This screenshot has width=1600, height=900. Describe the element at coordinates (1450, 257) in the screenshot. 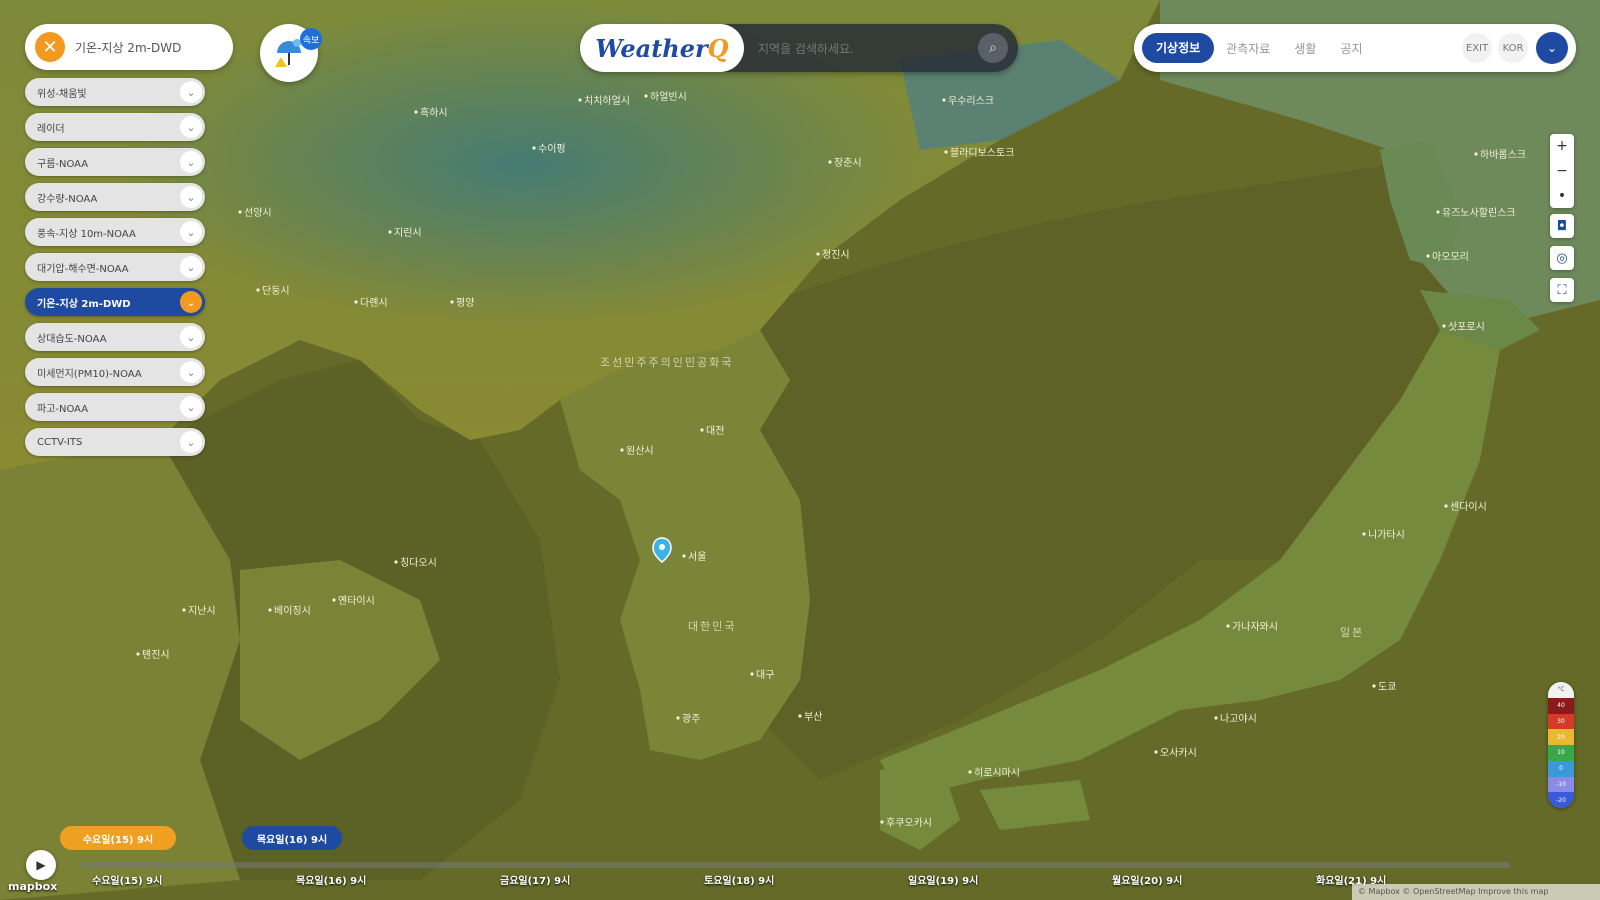

I see `place-label: 아오모리` at that location.